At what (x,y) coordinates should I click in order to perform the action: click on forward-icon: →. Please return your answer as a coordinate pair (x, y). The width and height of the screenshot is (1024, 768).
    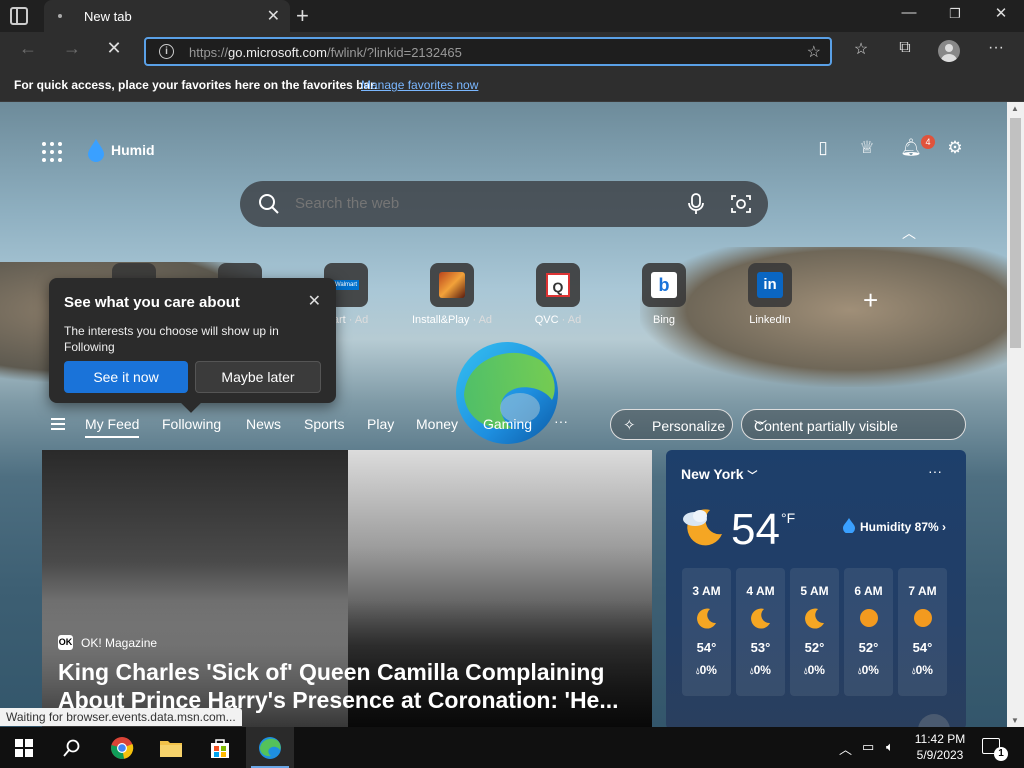
    Looking at the image, I should click on (72, 51).